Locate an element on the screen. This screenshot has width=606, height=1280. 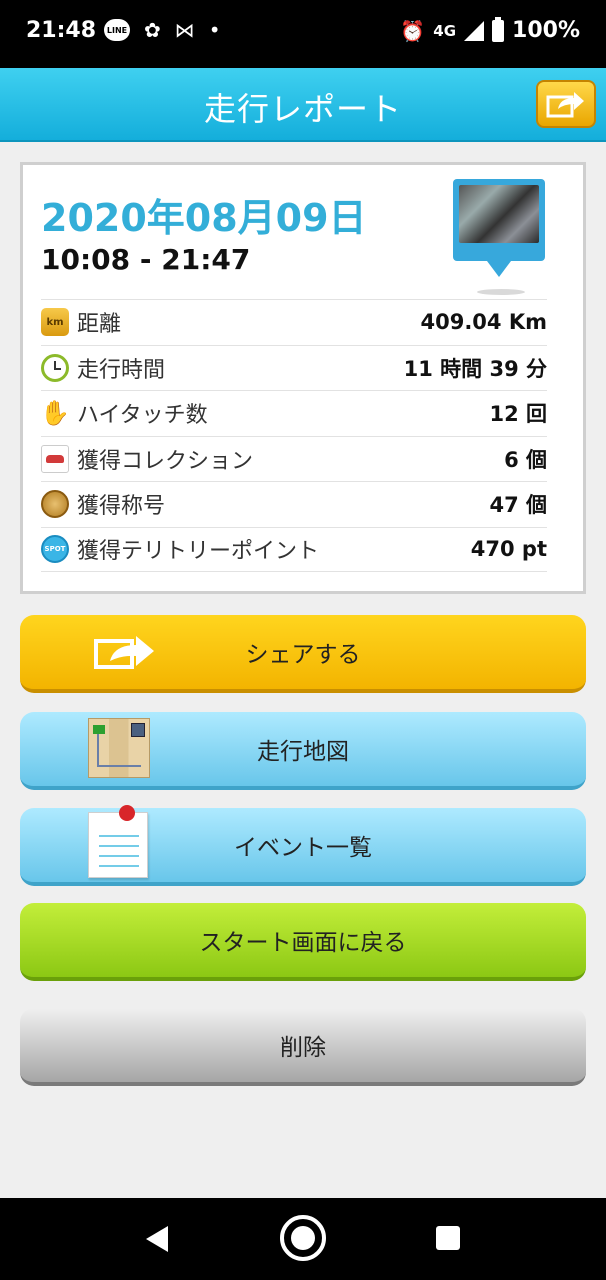
system-nav-bar is located at coordinates (303, 1239).